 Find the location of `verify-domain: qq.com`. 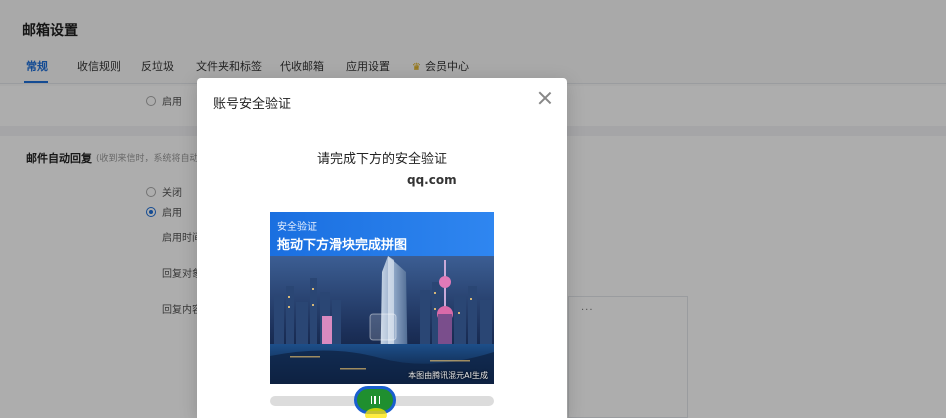

verify-domain: qq.com is located at coordinates (432, 180).